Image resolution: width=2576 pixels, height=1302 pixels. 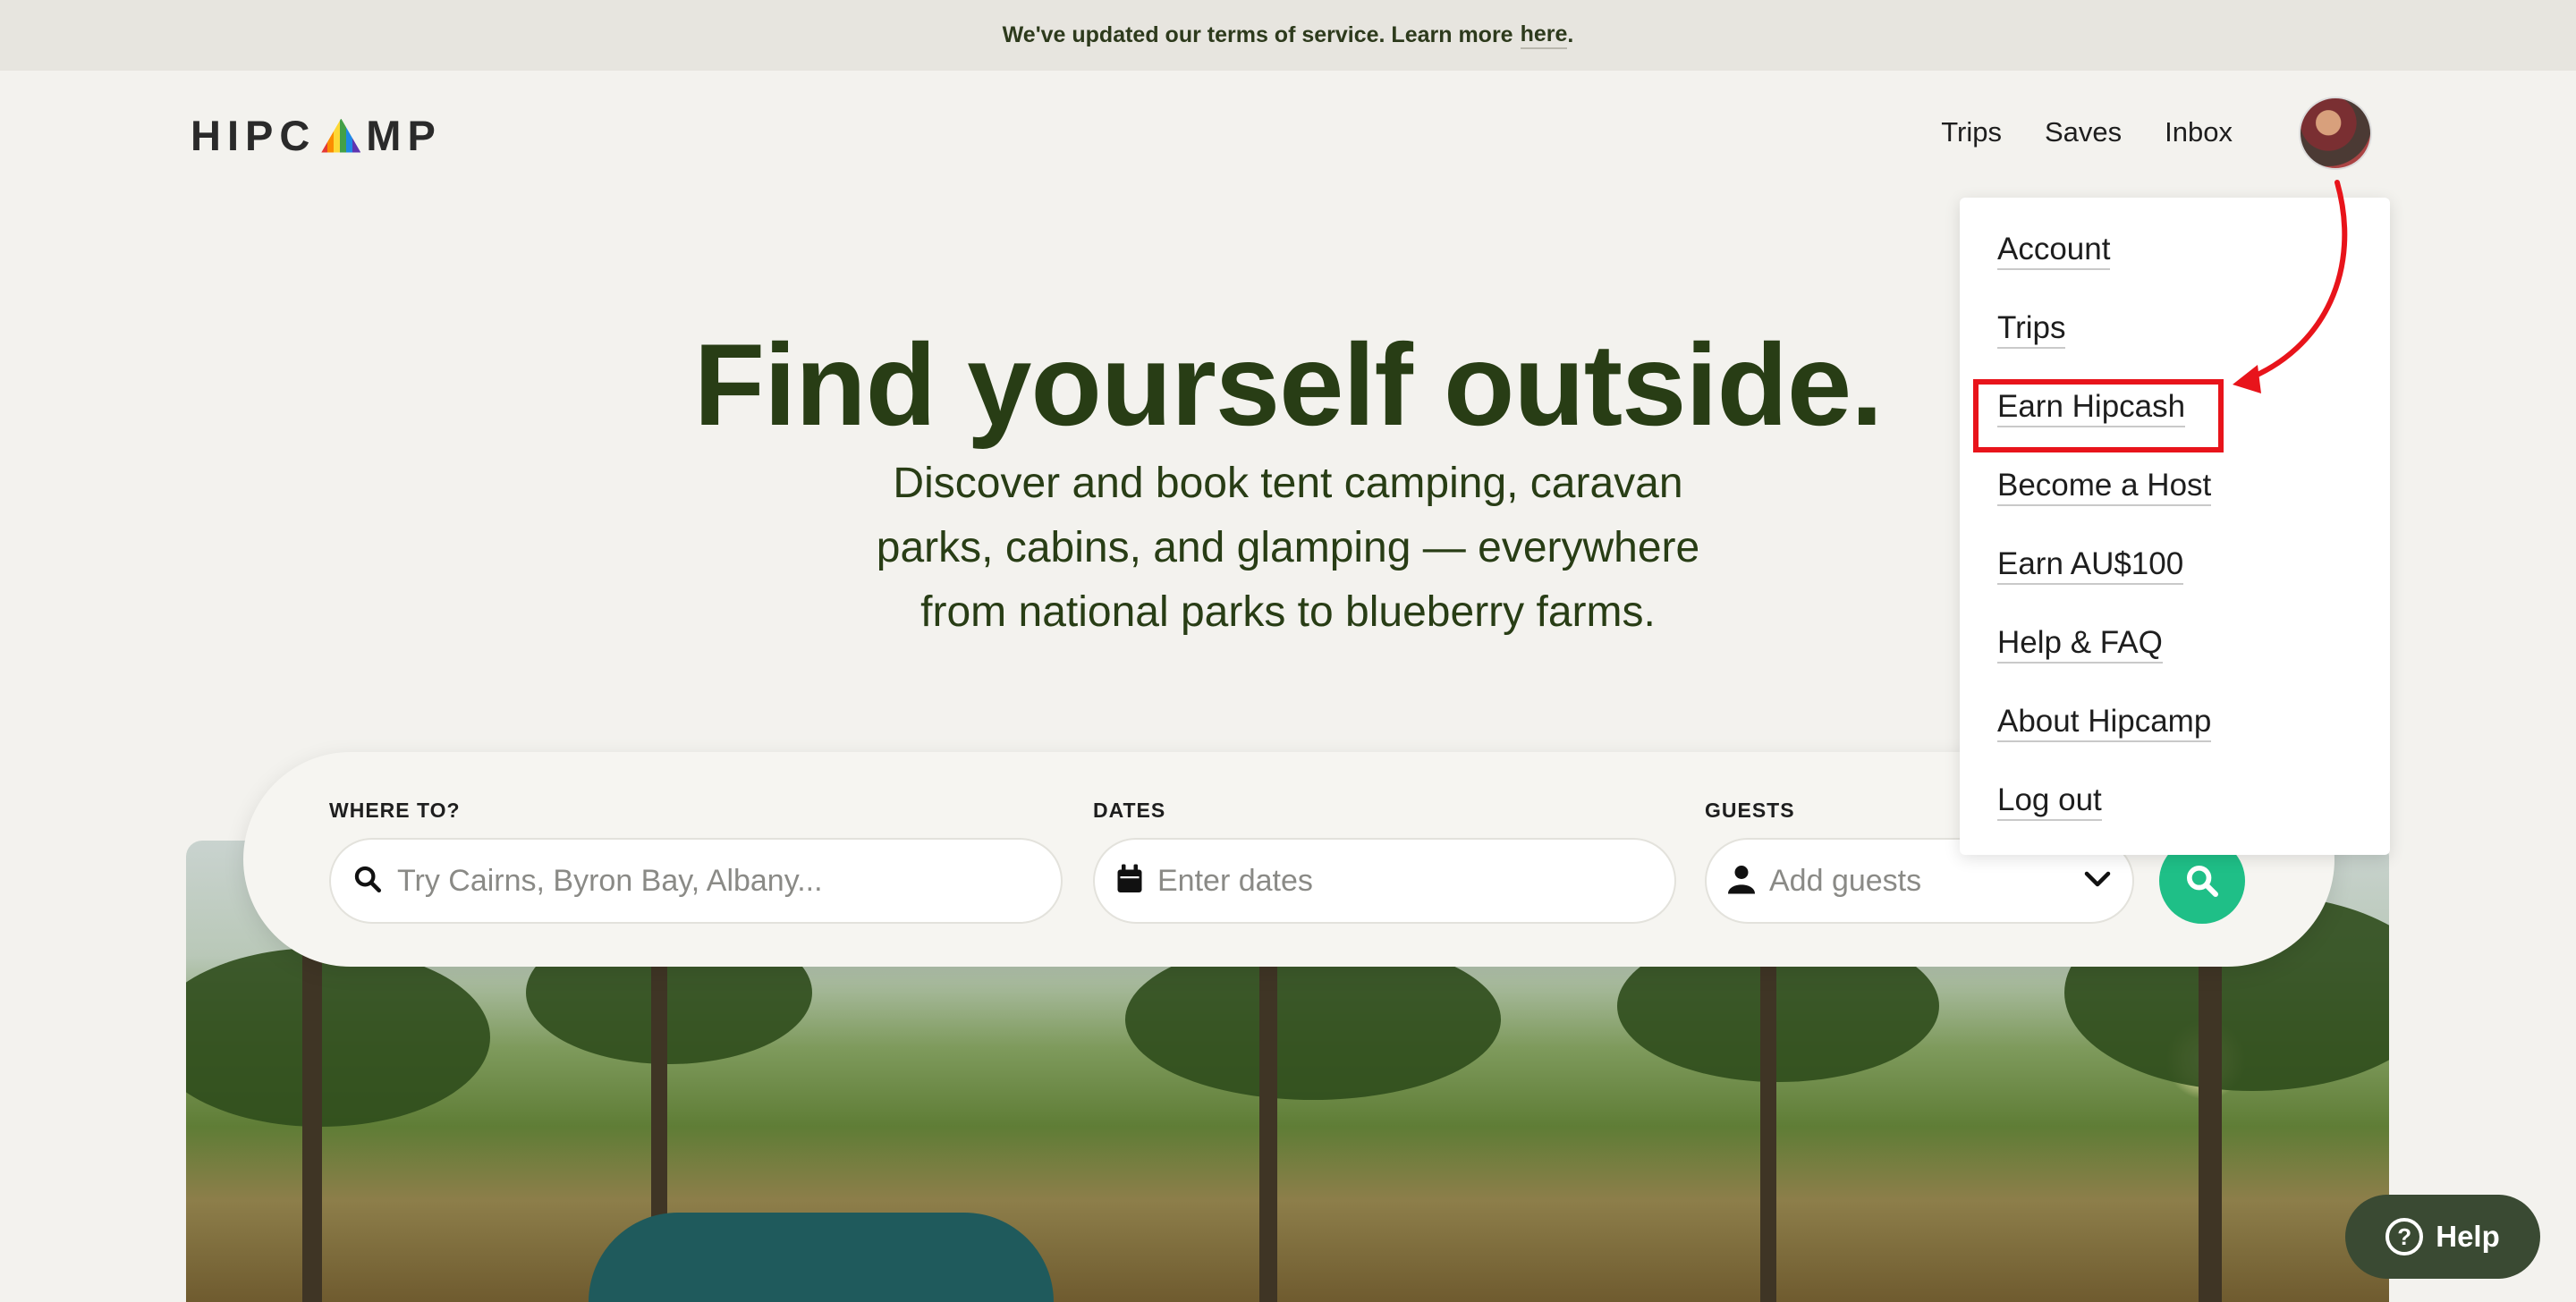 I want to click on chevron-down-icon, so click(x=2097, y=881).